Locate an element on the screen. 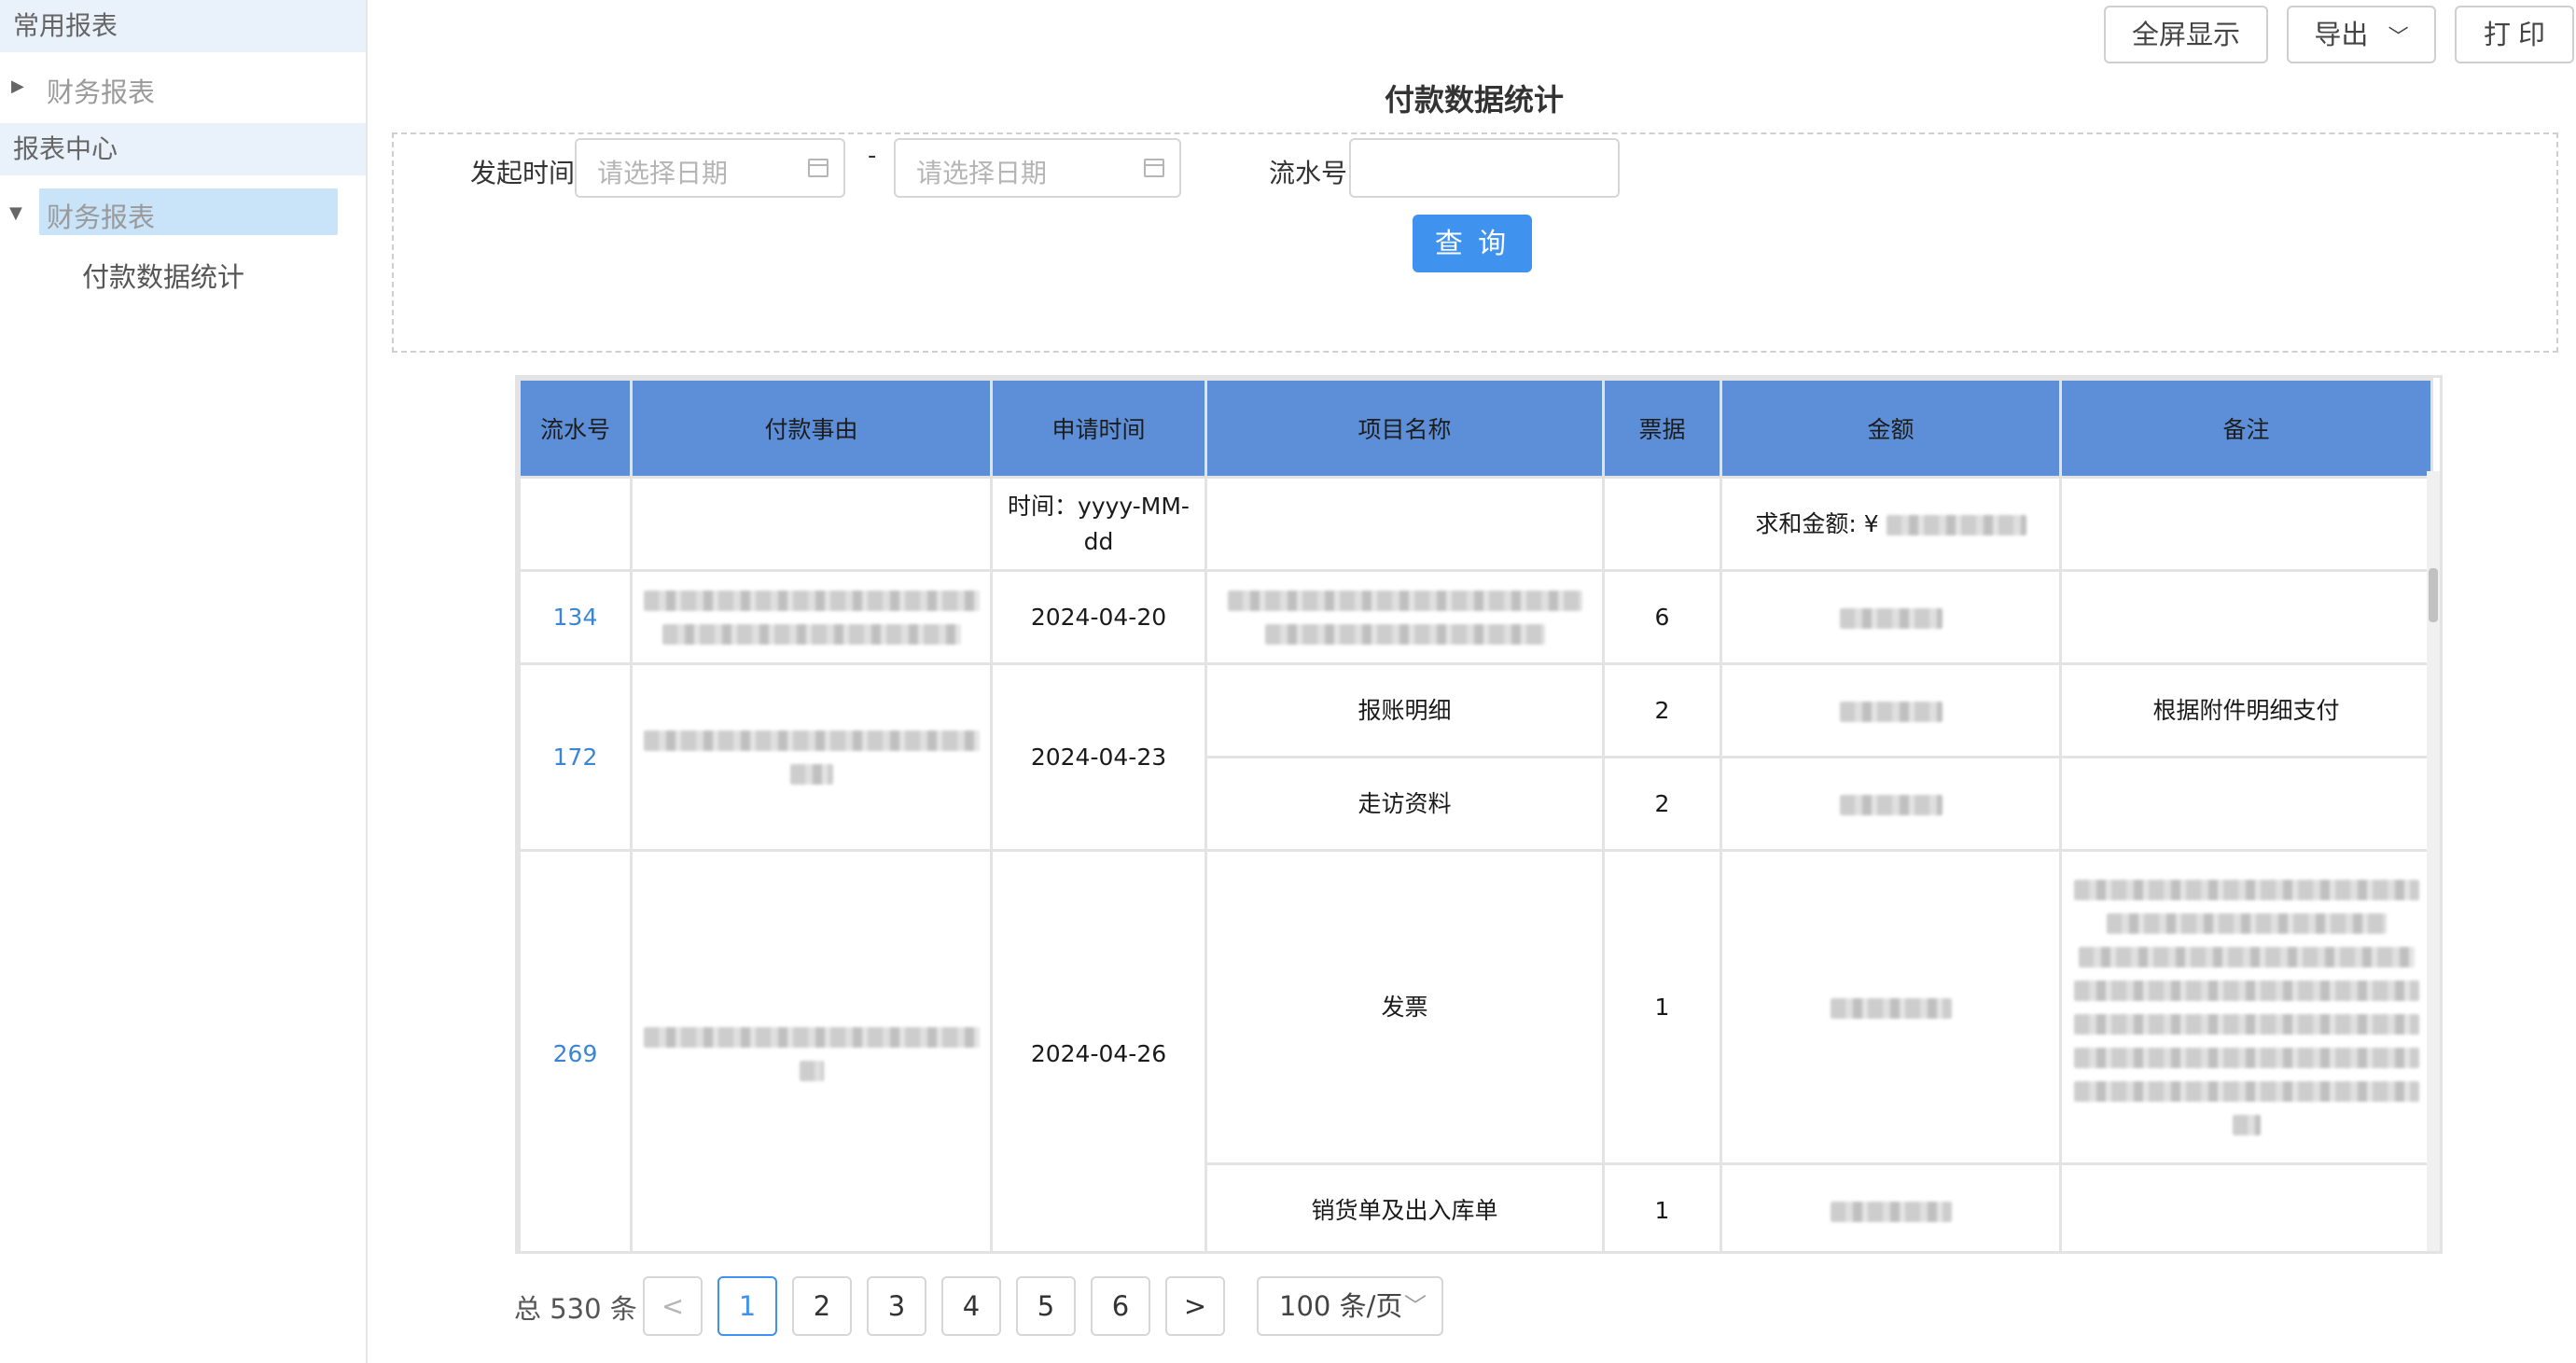 The width and height of the screenshot is (2576, 1363). serial-link: 172 is located at coordinates (575, 757).